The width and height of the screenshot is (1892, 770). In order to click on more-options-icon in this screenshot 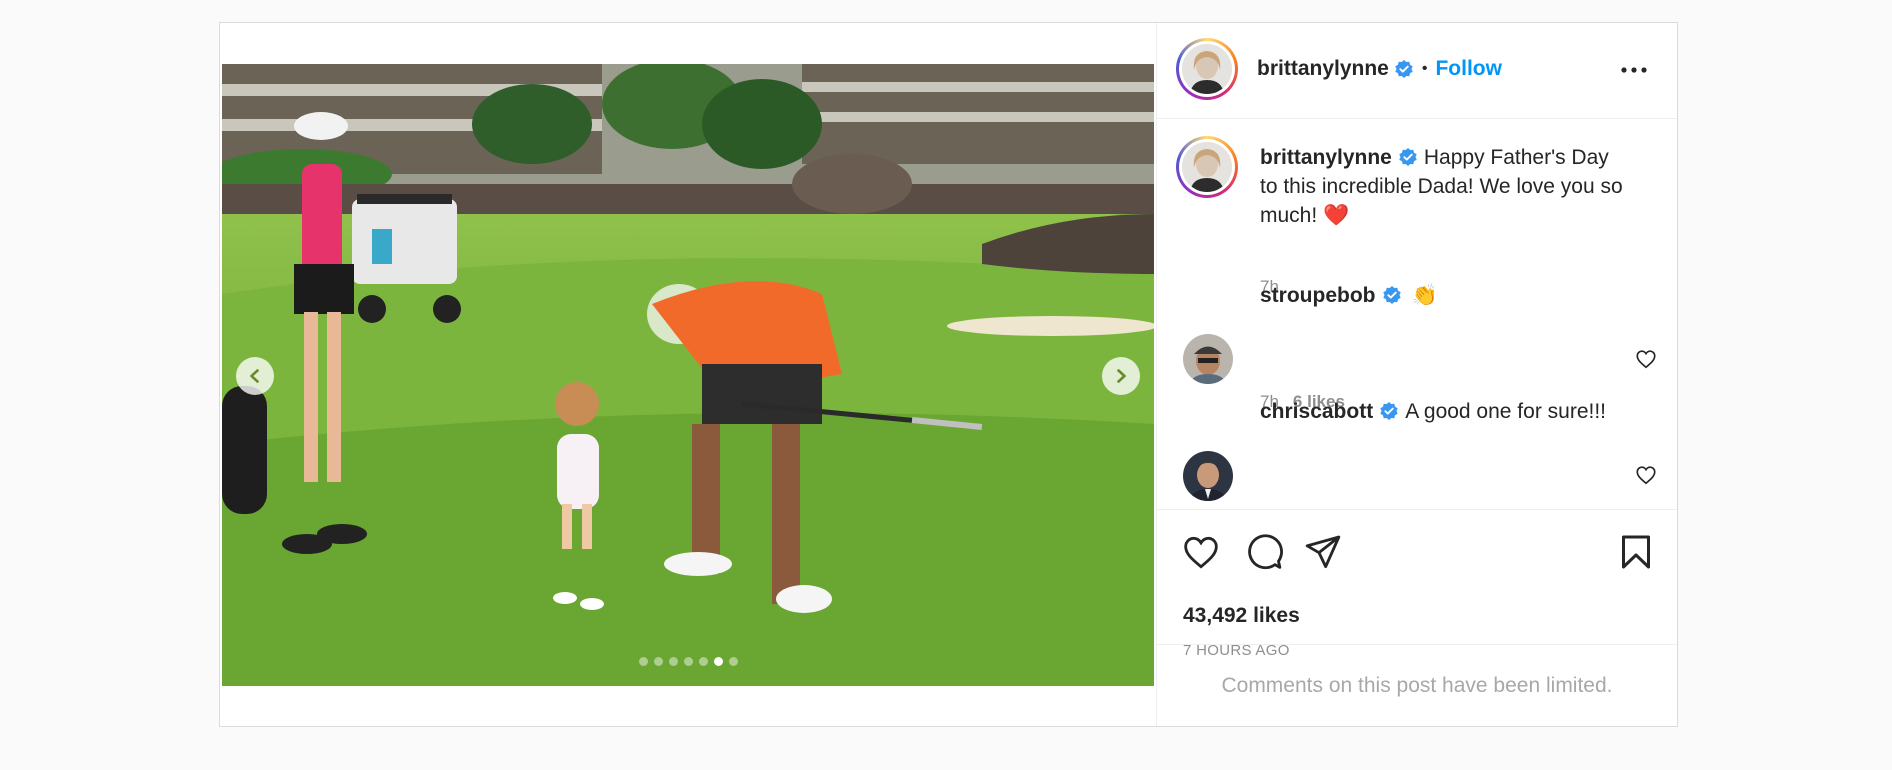, I will do `click(1634, 70)`.